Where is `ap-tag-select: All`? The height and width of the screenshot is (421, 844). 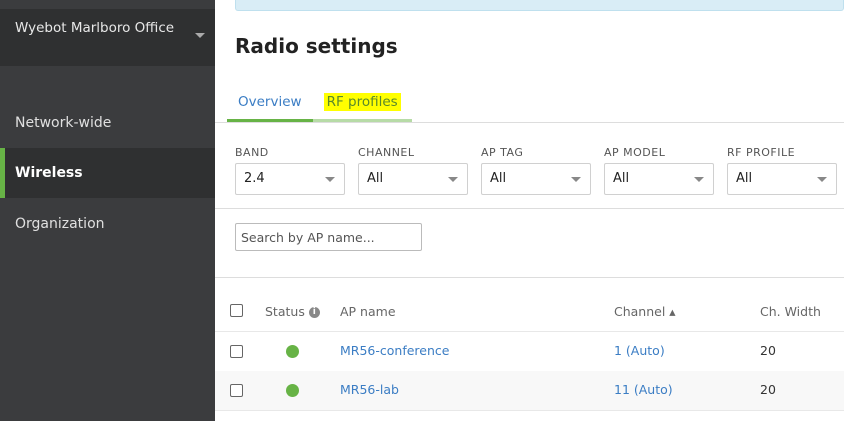
ap-tag-select: All is located at coordinates (536, 179).